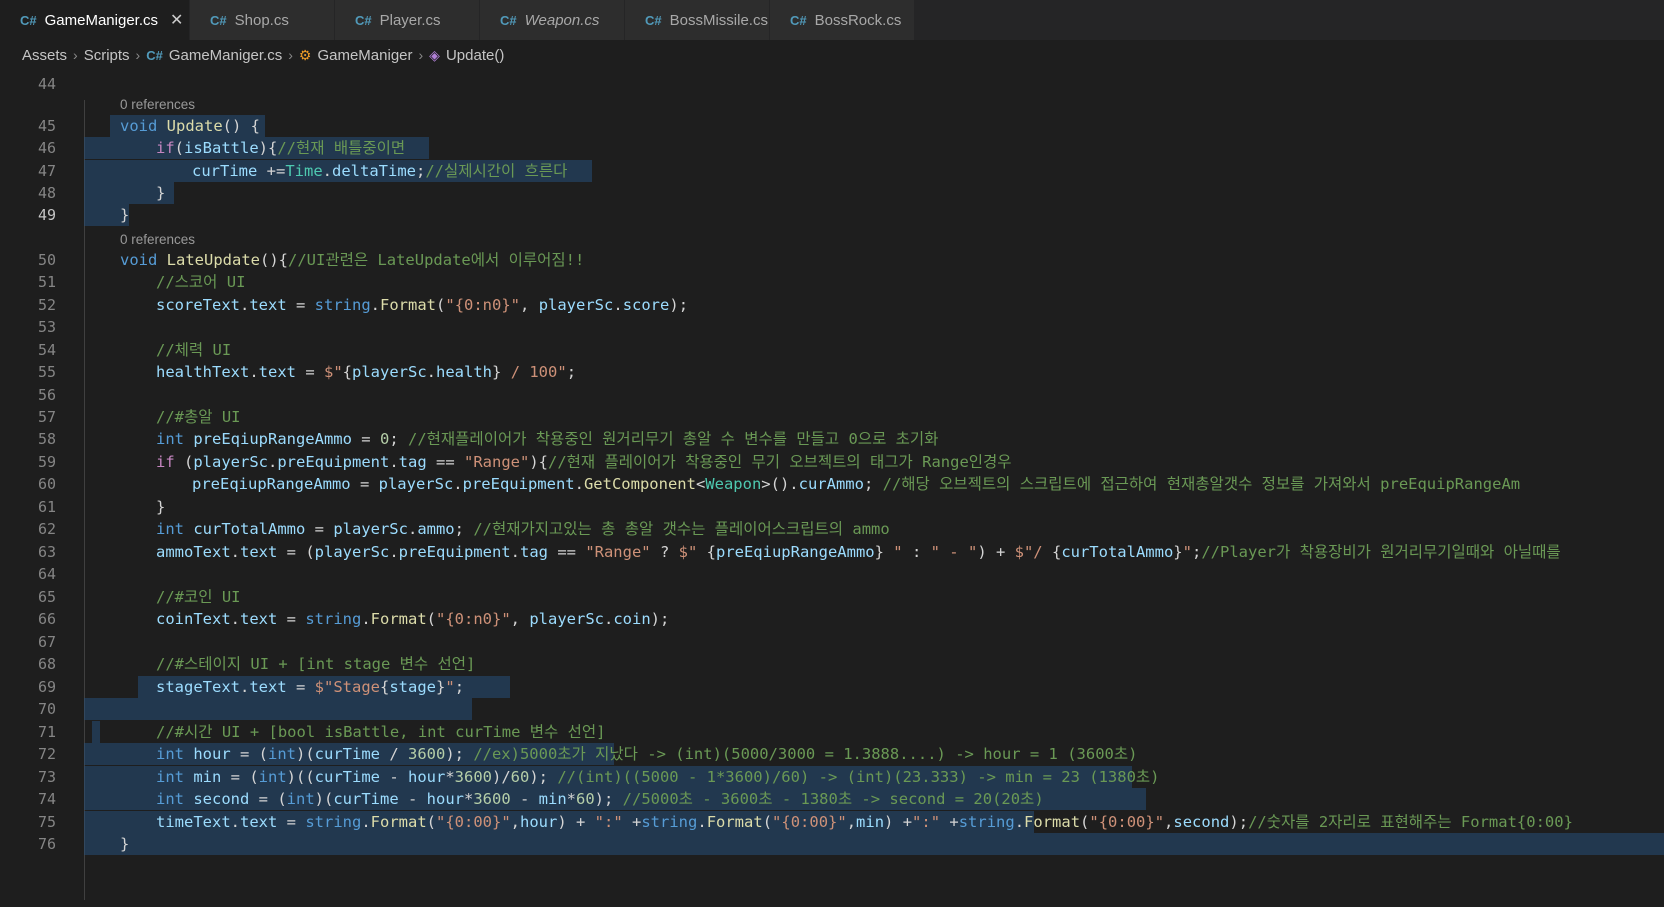 The width and height of the screenshot is (1664, 907). What do you see at coordinates (832, 507) in the screenshot?
I see `code-line: 61}` at bounding box center [832, 507].